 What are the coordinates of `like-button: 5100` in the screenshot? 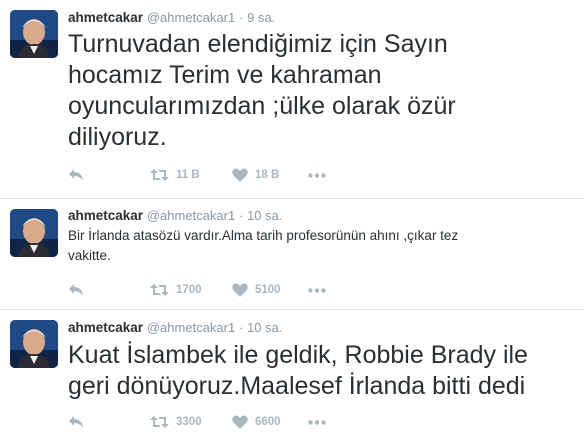 It's located at (270, 290).